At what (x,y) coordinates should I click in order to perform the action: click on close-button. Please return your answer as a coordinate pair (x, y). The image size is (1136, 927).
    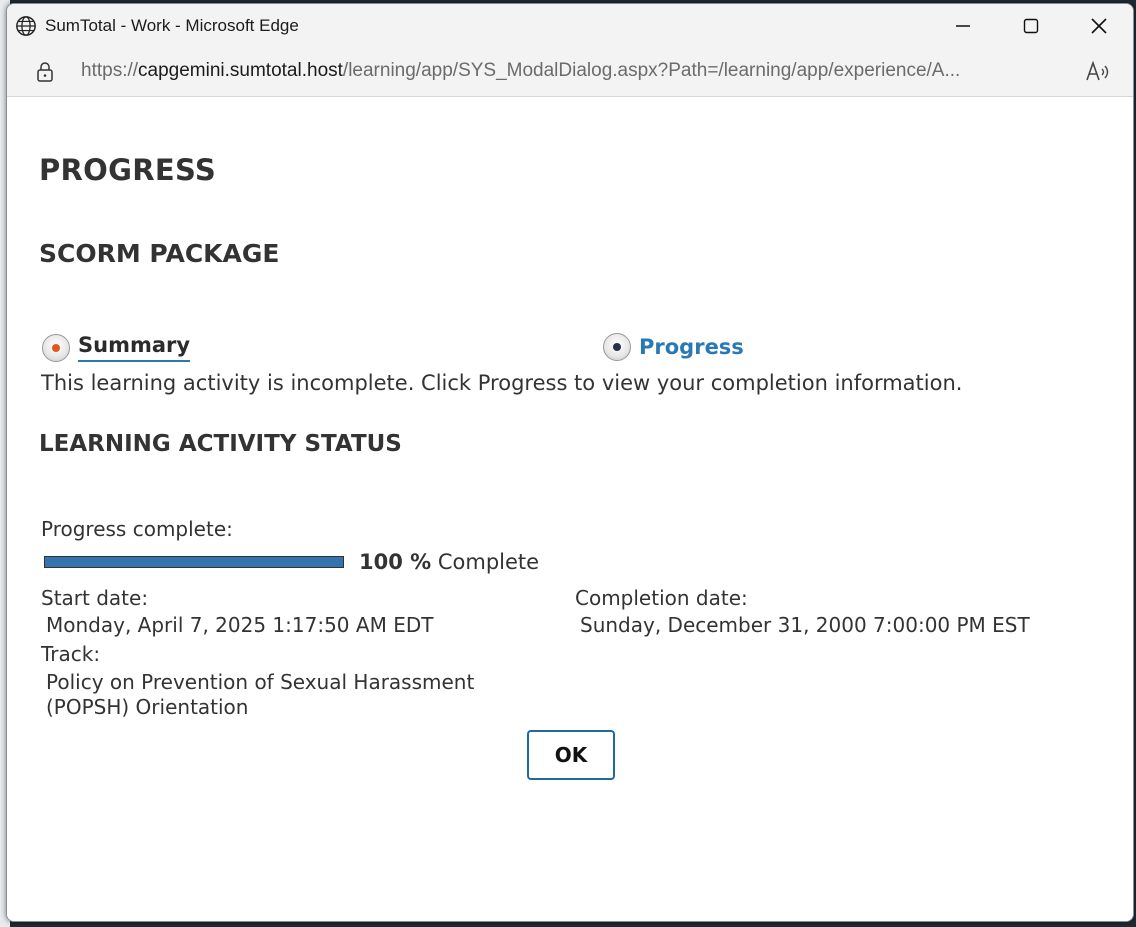
    Looking at the image, I should click on (1099, 26).